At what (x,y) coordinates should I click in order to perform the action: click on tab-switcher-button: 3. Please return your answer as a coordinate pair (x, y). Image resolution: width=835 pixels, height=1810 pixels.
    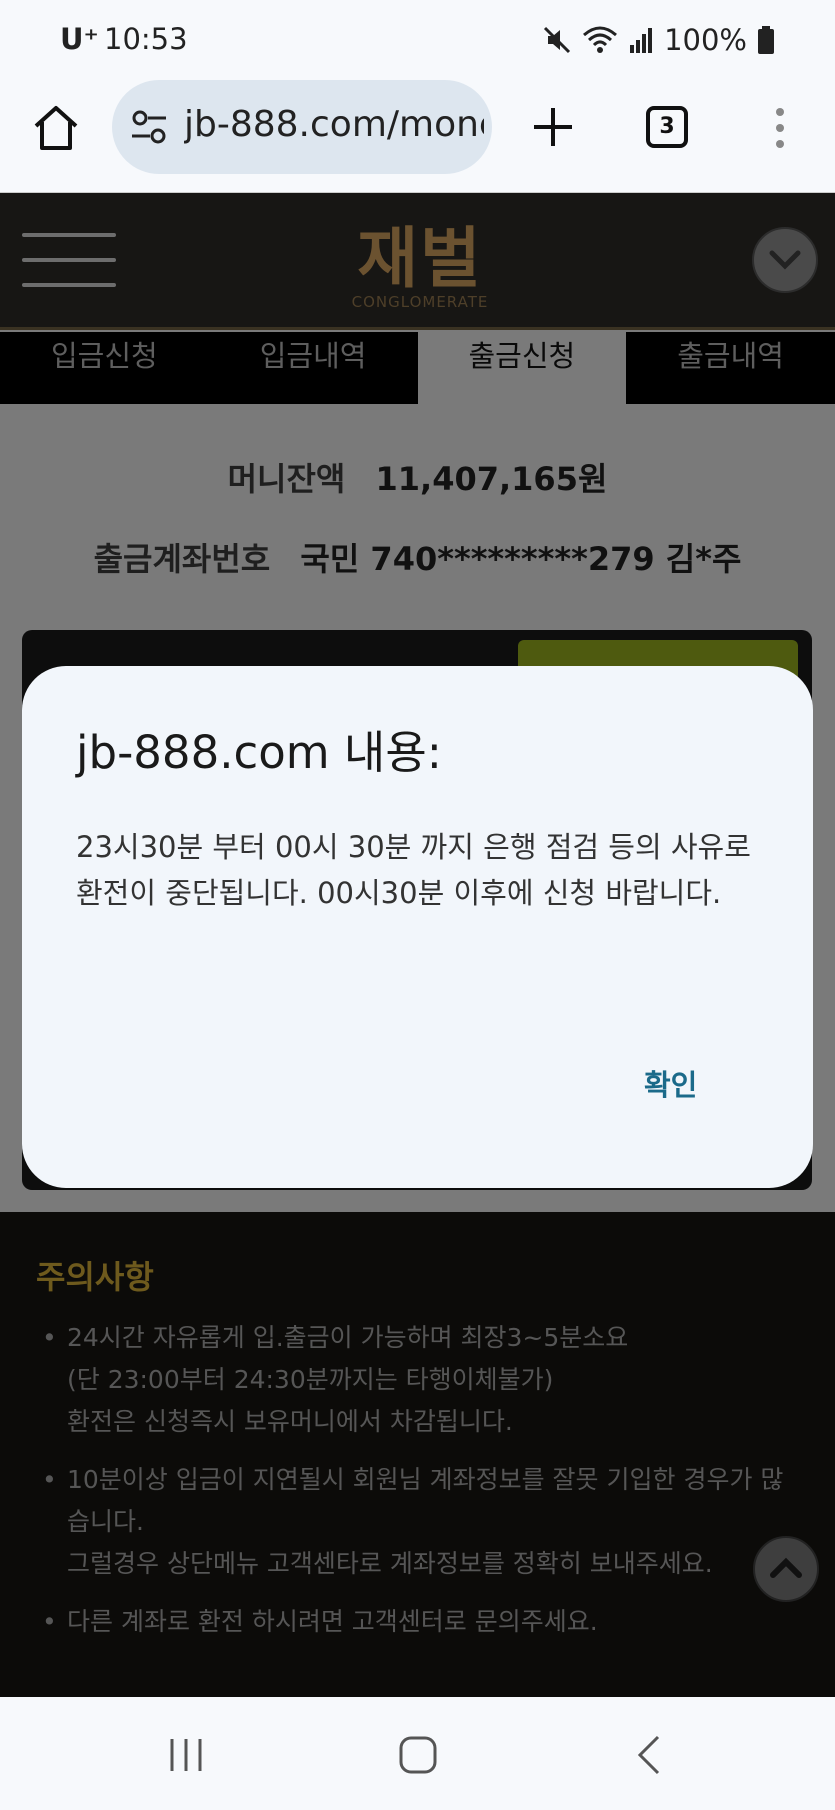
    Looking at the image, I should click on (667, 127).